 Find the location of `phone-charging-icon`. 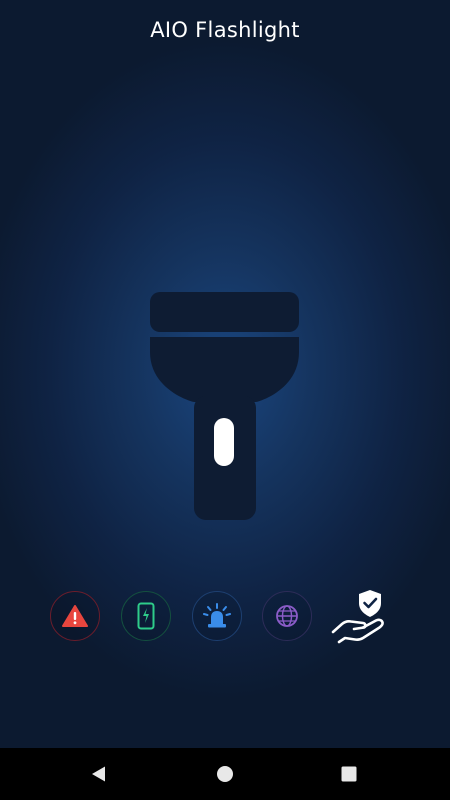

phone-charging-icon is located at coordinates (146, 616).